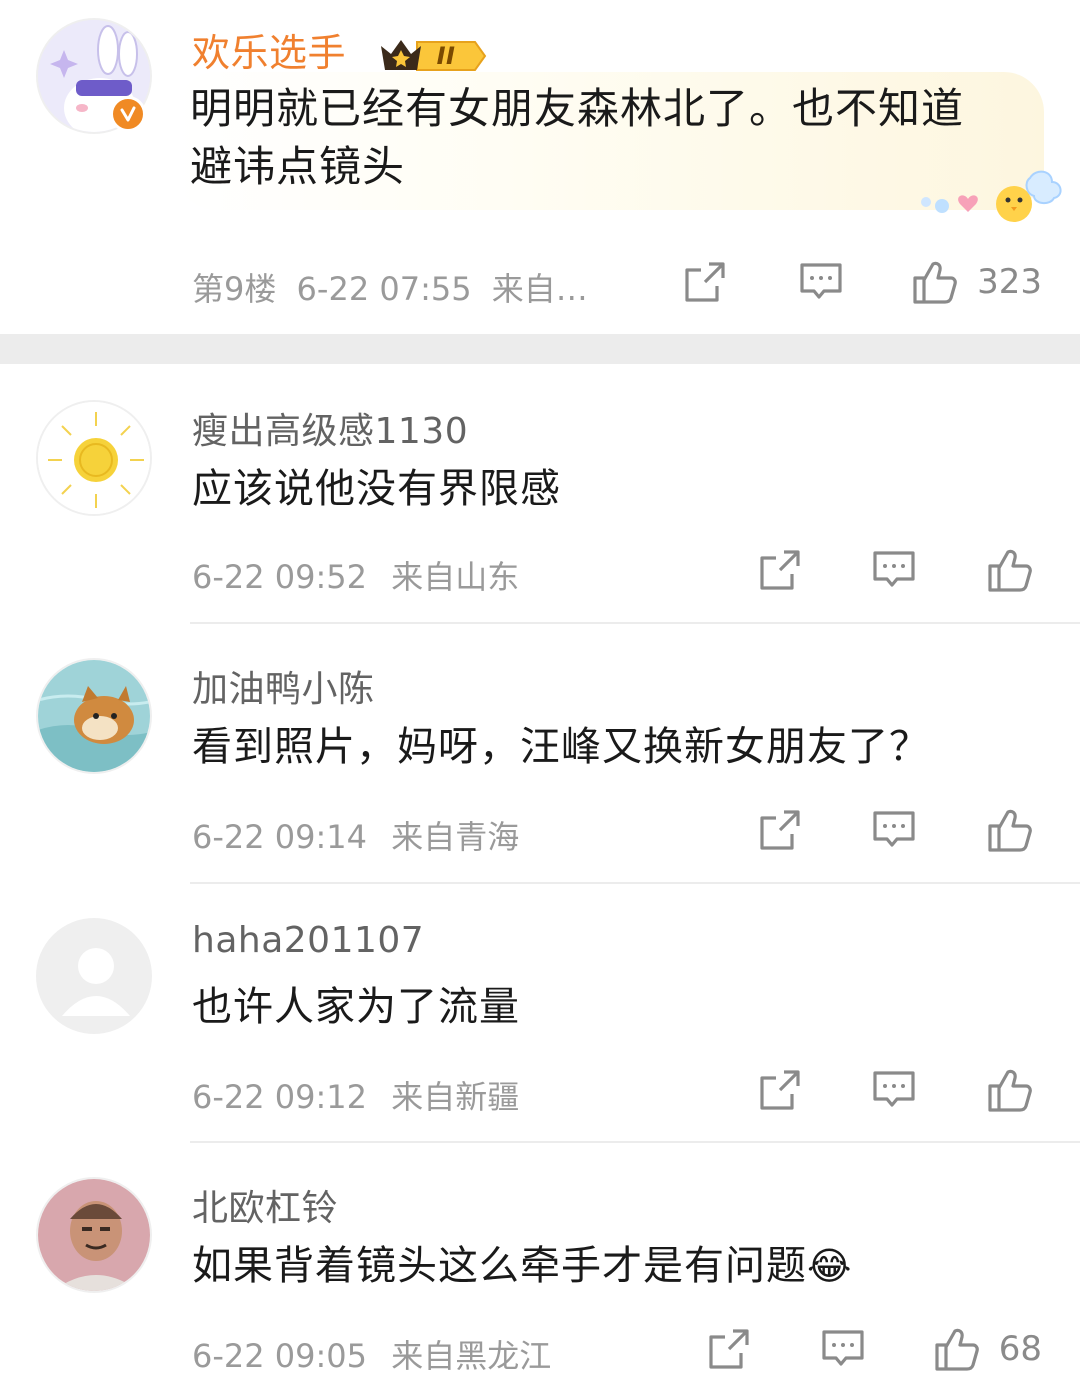 Image resolution: width=1080 pixels, height=1396 pixels. Describe the element at coordinates (577, 138) in the screenshot. I see `comment-text: 明明就已经有女朋友森林北了。也不知道 避讳点镜头` at that location.